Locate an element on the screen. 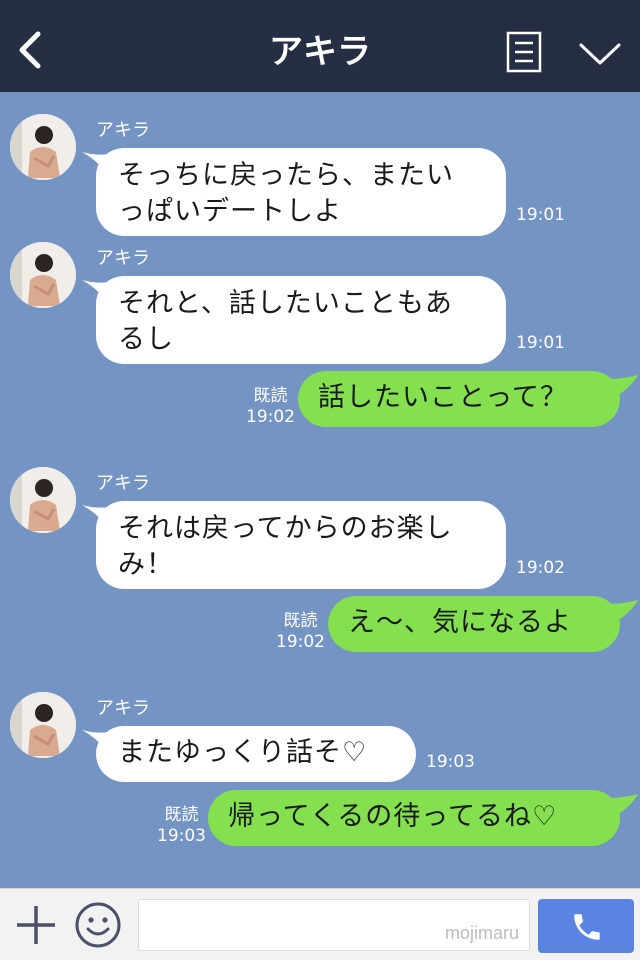 The width and height of the screenshot is (640, 960). call-button is located at coordinates (586, 926).